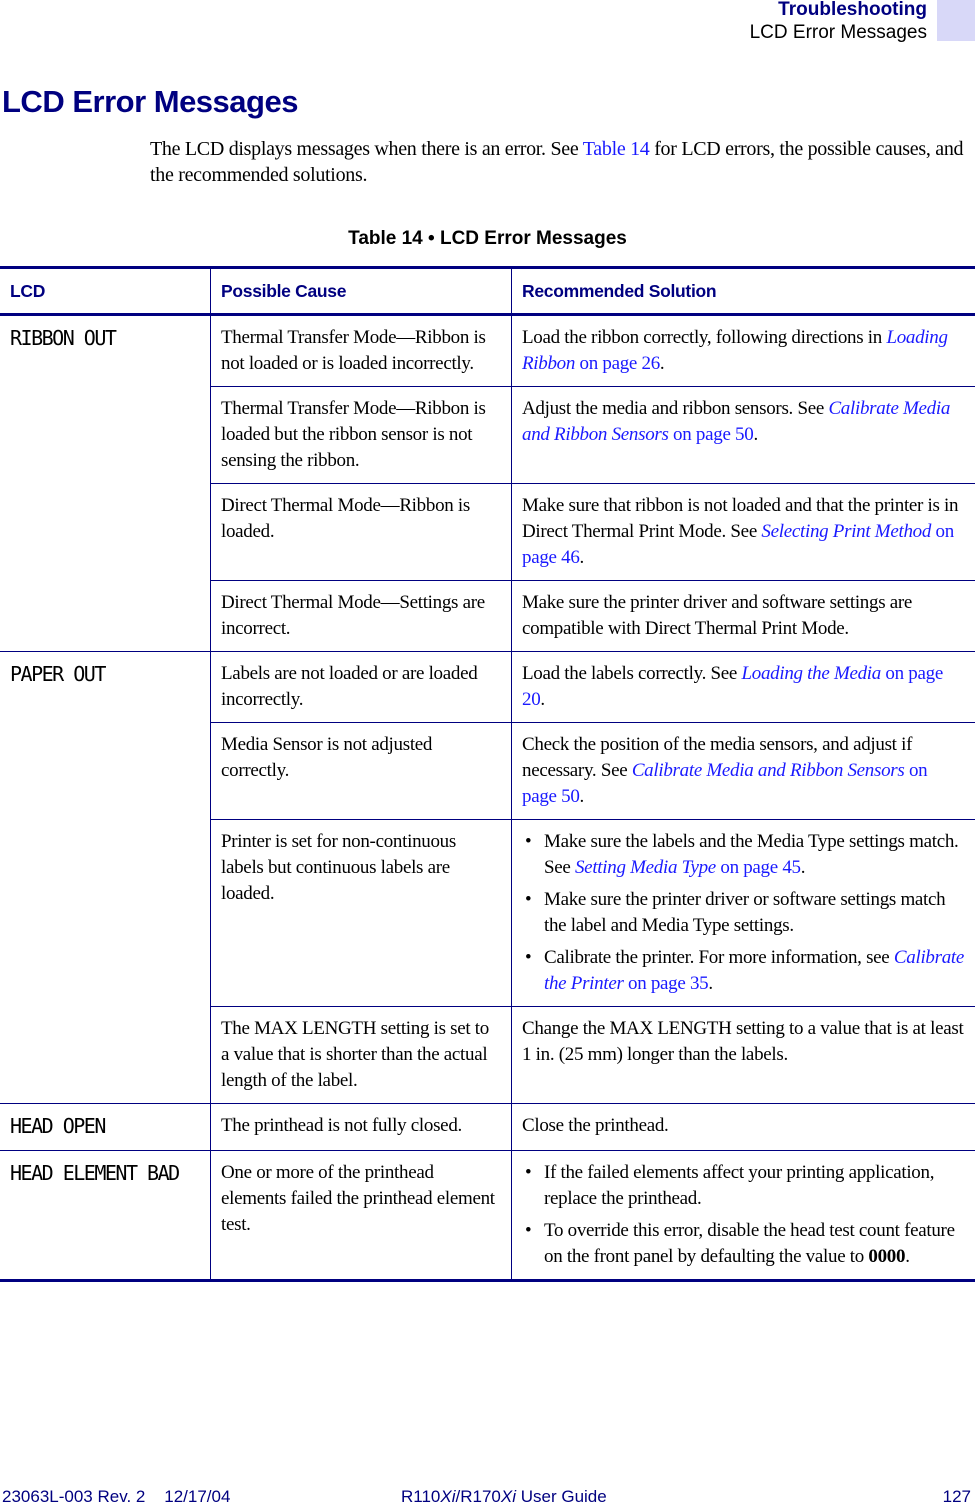 Image resolution: width=975 pixels, height=1507 pixels. What do you see at coordinates (886, 1256) in the screenshot?
I see `default-value: 0000` at bounding box center [886, 1256].